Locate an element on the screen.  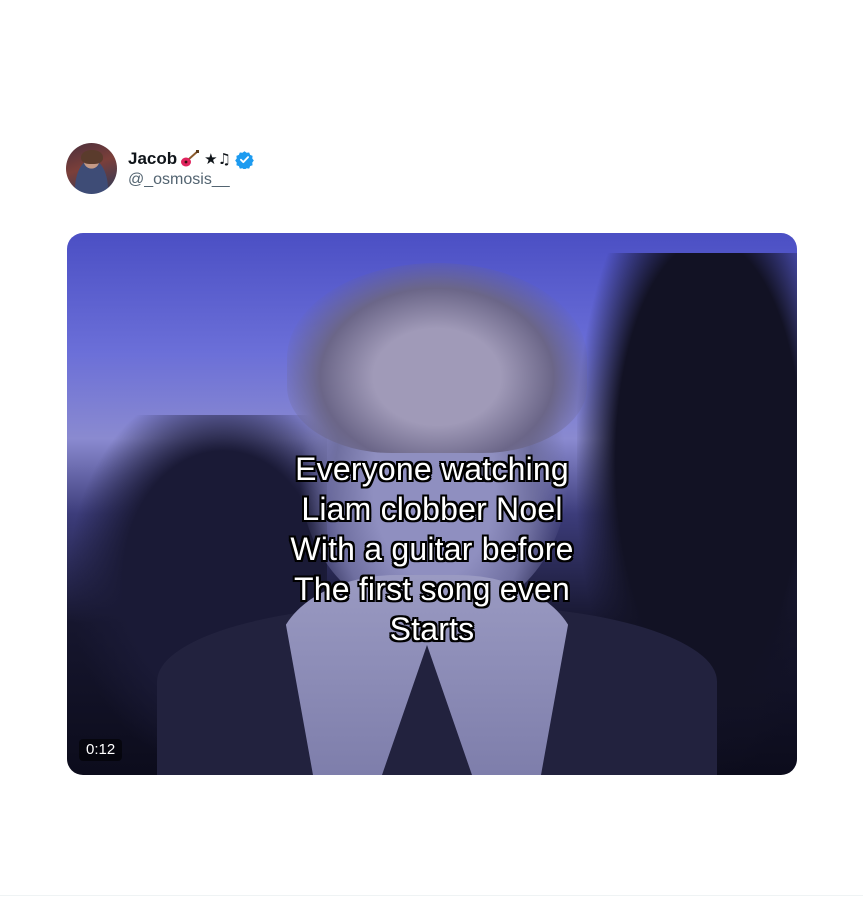
guitar-icon is located at coordinates (190, 159).